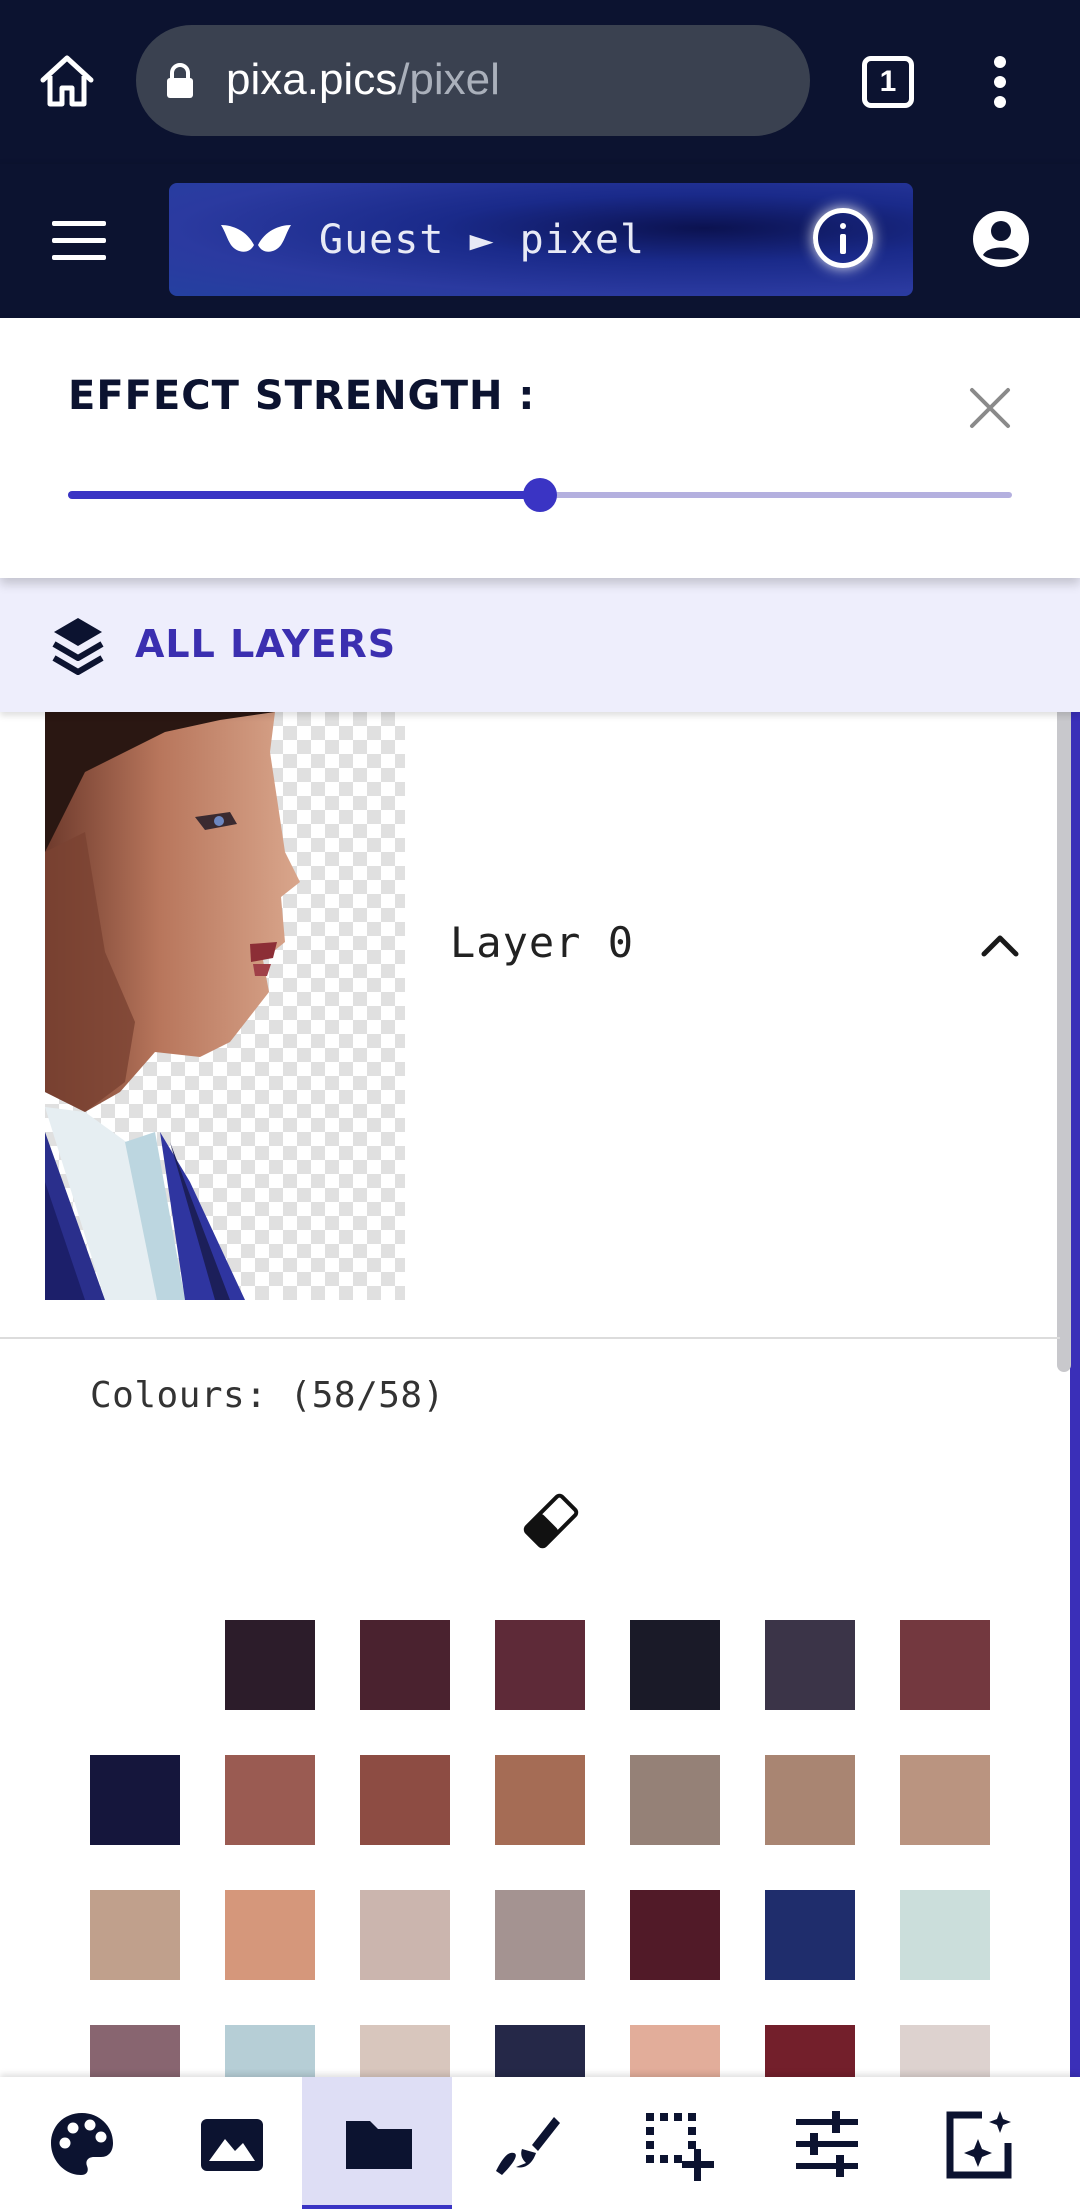 Image resolution: width=1080 pixels, height=2209 pixels. Describe the element at coordinates (266, 644) in the screenshot. I see `all-layers-label: ALL LAYERS` at that location.